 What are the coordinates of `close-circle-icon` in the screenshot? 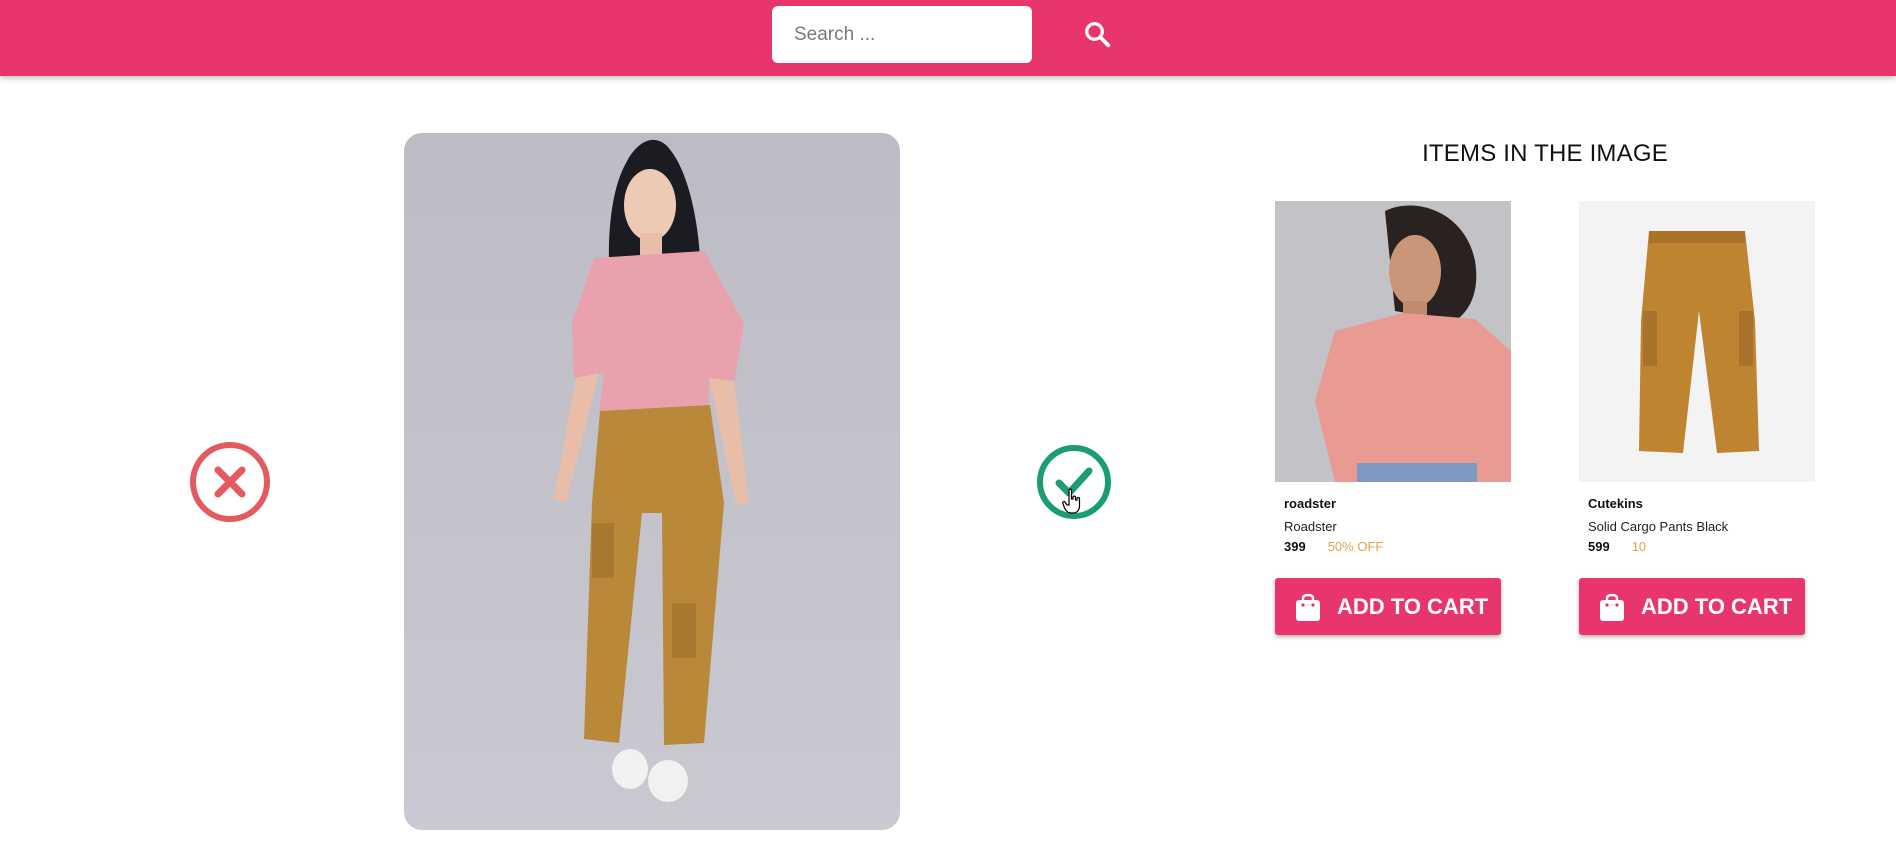 It's located at (230, 482).